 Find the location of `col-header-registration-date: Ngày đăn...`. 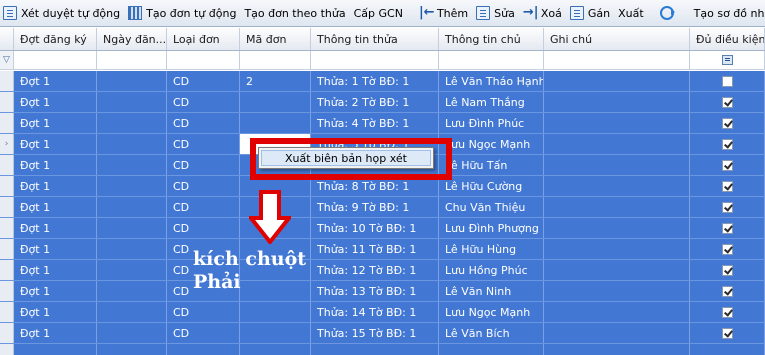

col-header-registration-date: Ngày đăn... is located at coordinates (132, 39).